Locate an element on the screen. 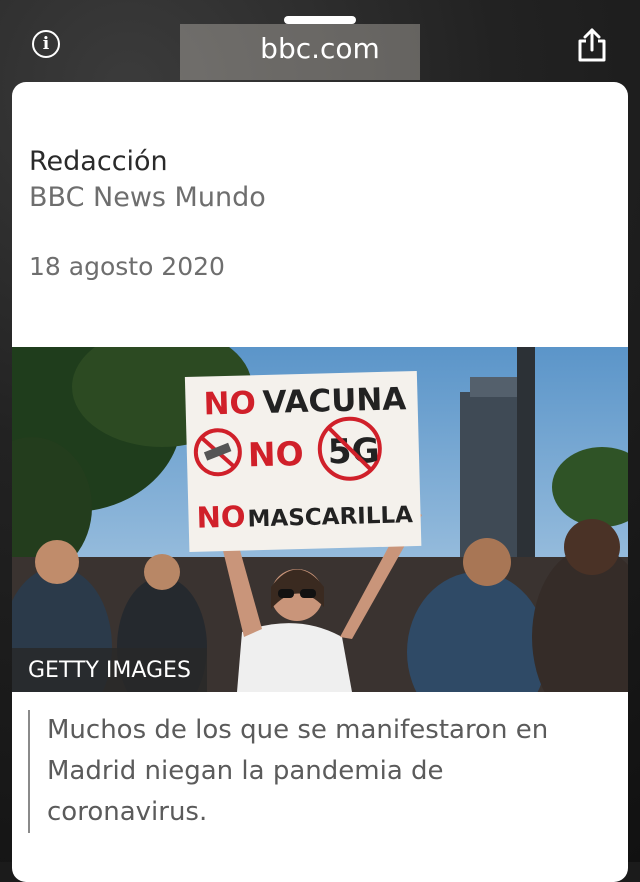  sign-no-1: NO is located at coordinates (229, 403).